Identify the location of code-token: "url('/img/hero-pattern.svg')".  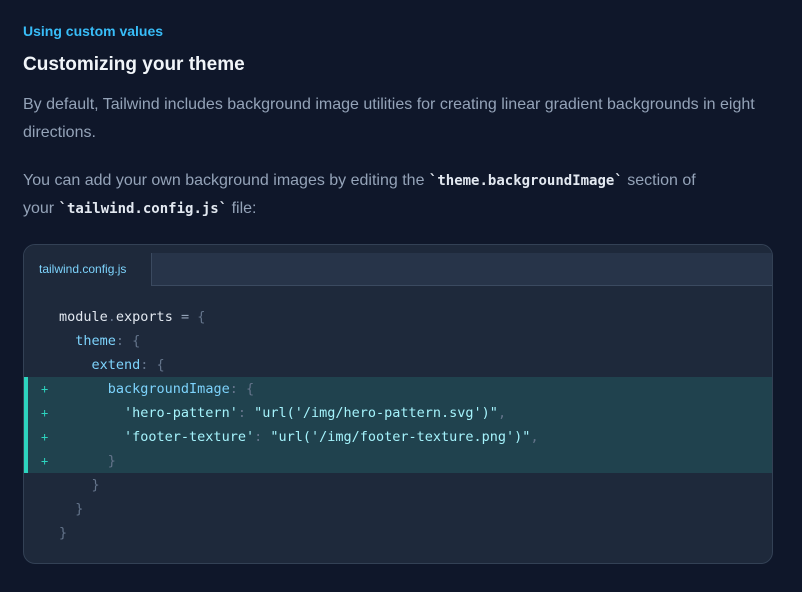
(376, 413).